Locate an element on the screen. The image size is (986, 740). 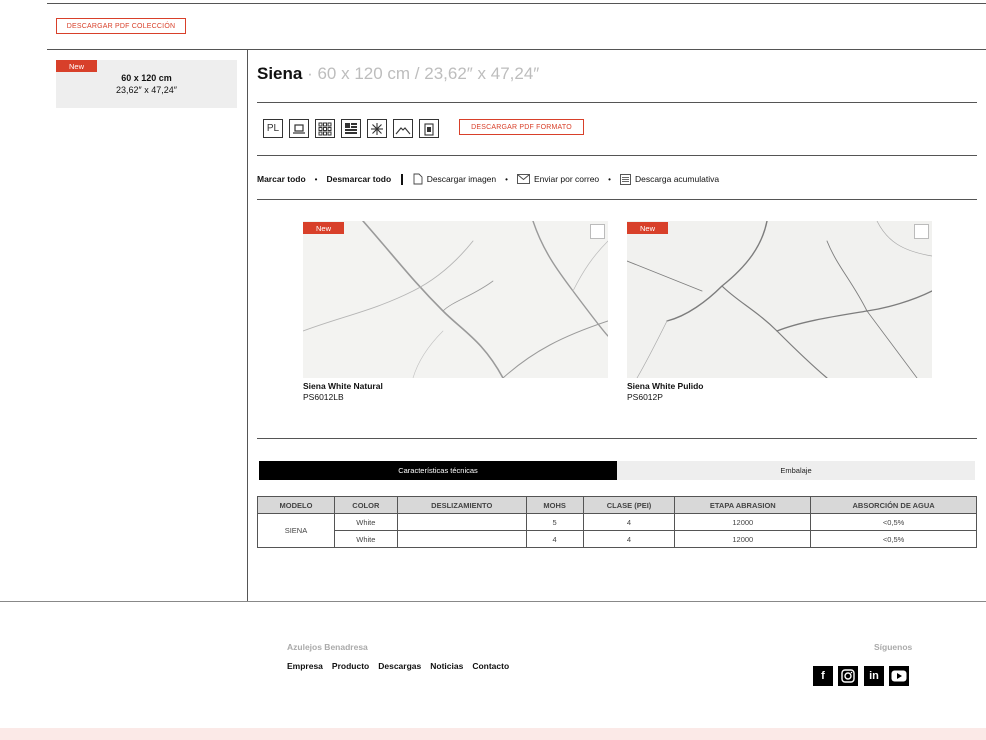
column-header: COLOR is located at coordinates (365, 505).